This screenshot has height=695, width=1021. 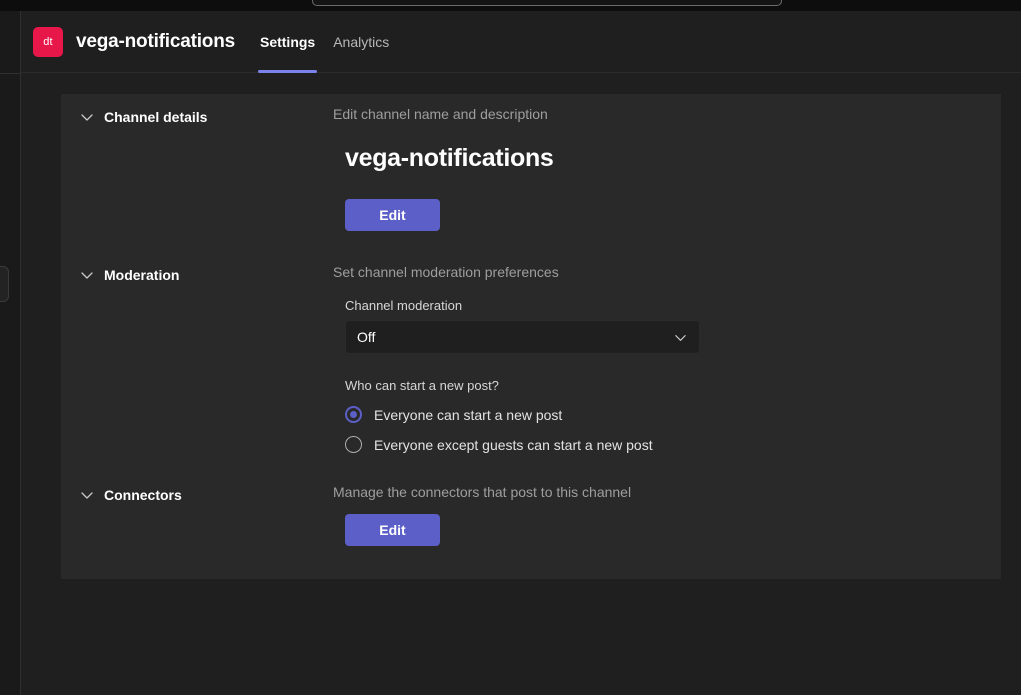 I want to click on section-connectors-header: Connectors, so click(x=197, y=495).